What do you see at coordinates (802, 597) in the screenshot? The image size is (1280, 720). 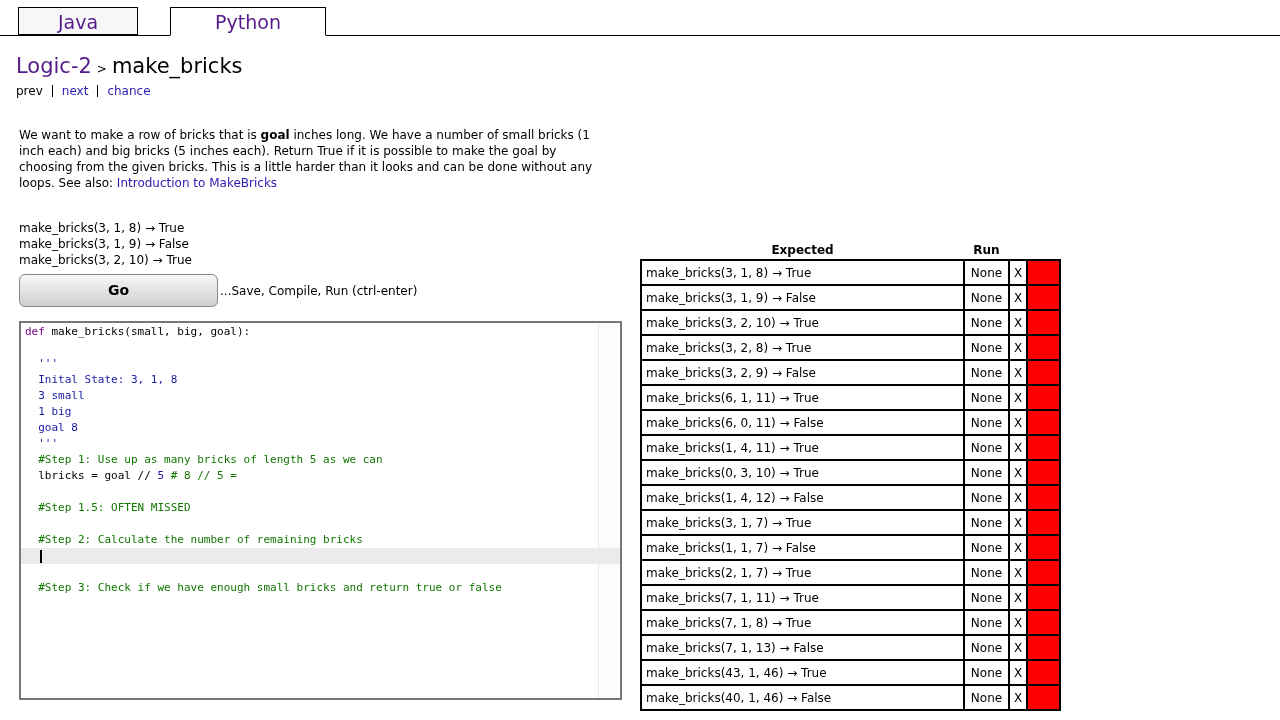 I see `expected-cell: make_bricks(7, 1, 11) → True` at bounding box center [802, 597].